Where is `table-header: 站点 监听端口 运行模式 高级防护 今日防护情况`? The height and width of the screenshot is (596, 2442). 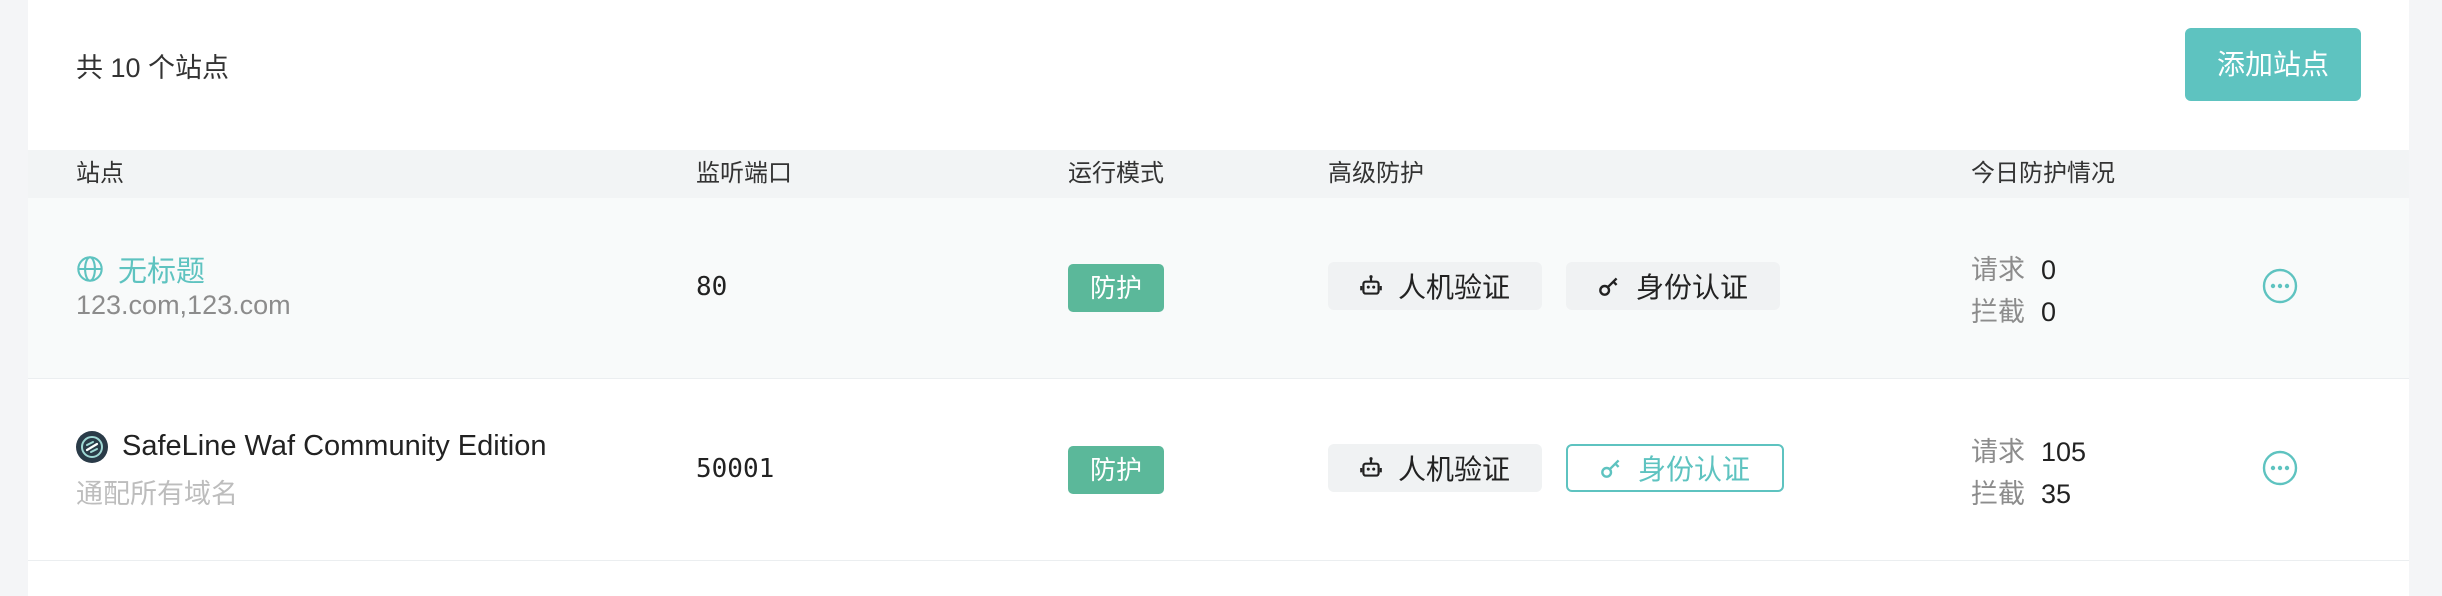
table-header: 站点 监听端口 运行模式 高级防护 今日防护情况 is located at coordinates (1218, 174).